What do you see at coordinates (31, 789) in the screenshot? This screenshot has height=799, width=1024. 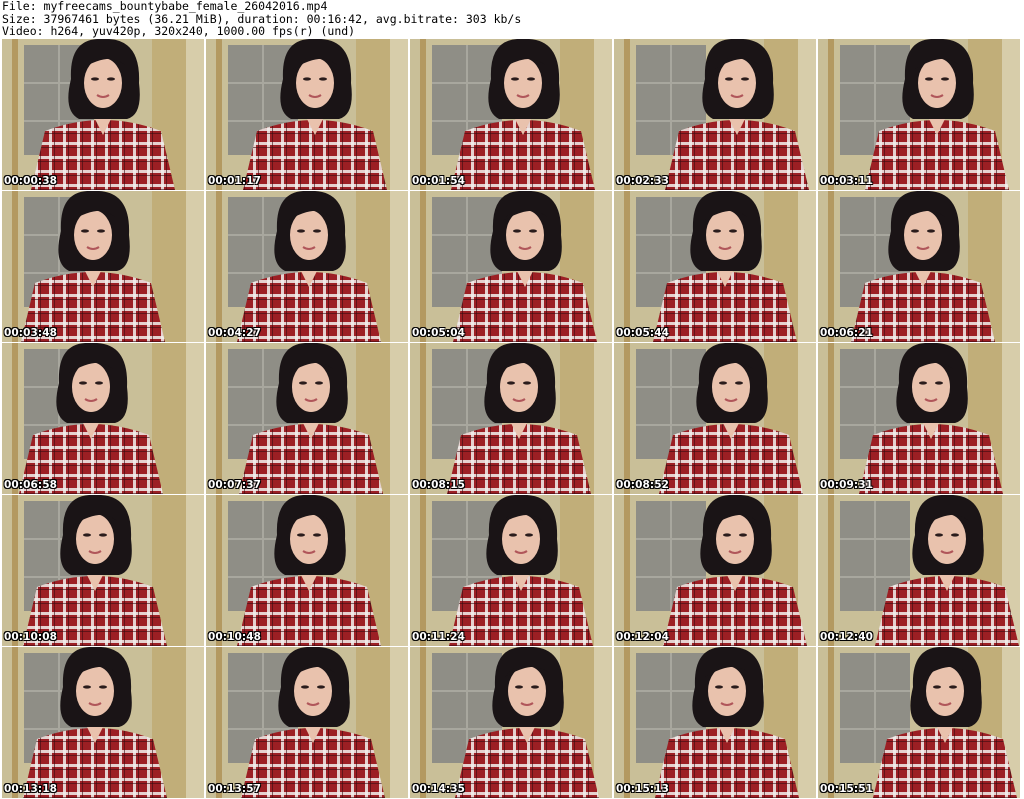 I see `thumbnail-timestamp: 00:13:18` at bounding box center [31, 789].